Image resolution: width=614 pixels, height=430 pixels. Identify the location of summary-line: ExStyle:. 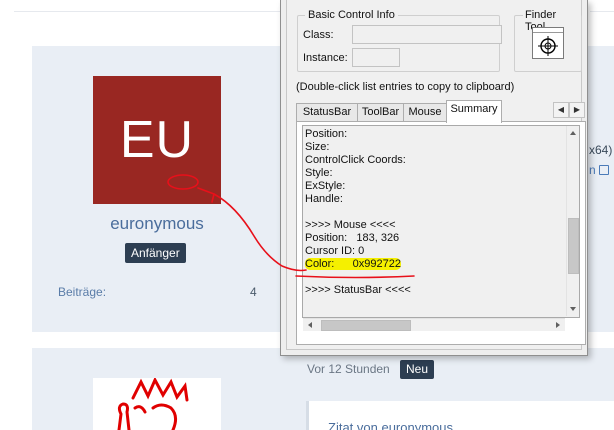
(325, 186).